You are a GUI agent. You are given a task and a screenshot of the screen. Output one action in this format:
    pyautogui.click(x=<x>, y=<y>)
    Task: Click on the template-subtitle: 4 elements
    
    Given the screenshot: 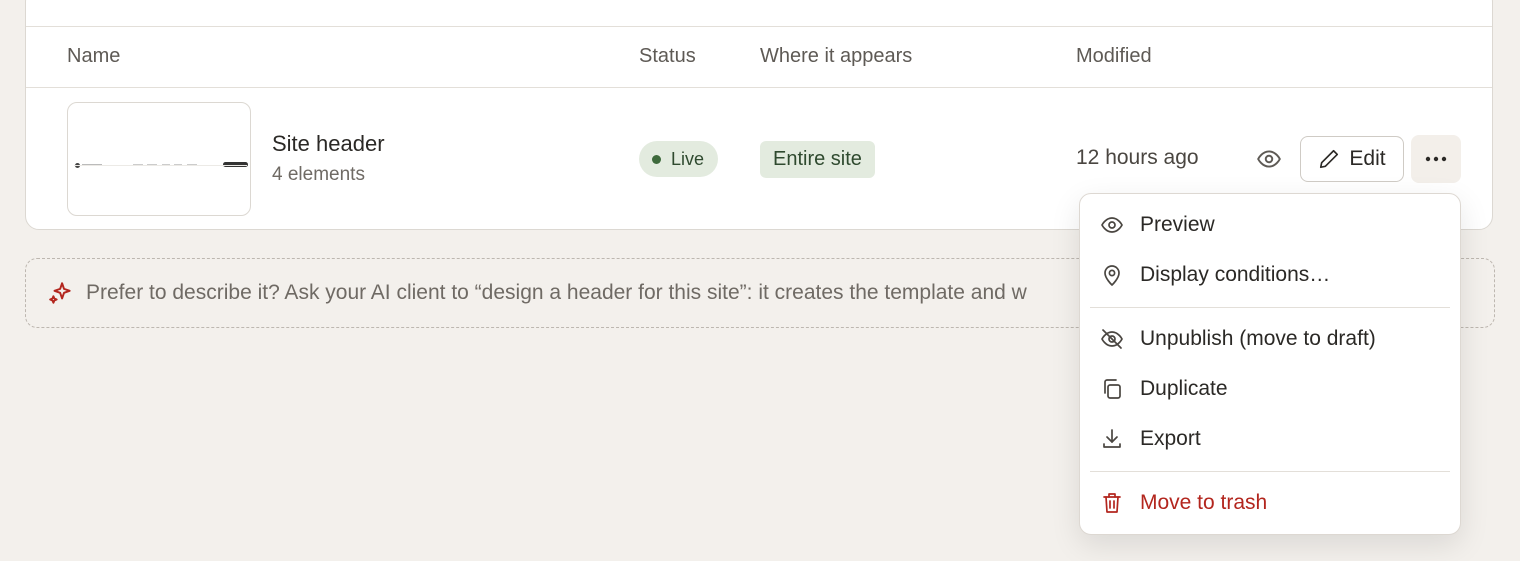 What is the action you would take?
    pyautogui.click(x=318, y=174)
    